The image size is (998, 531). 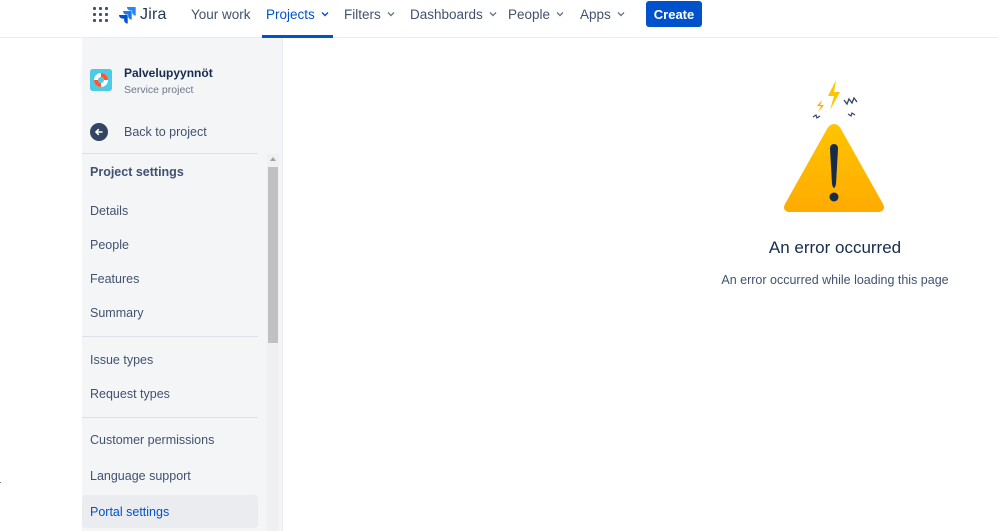 I want to click on nav-dashboards-label: Dashboards, so click(x=446, y=14).